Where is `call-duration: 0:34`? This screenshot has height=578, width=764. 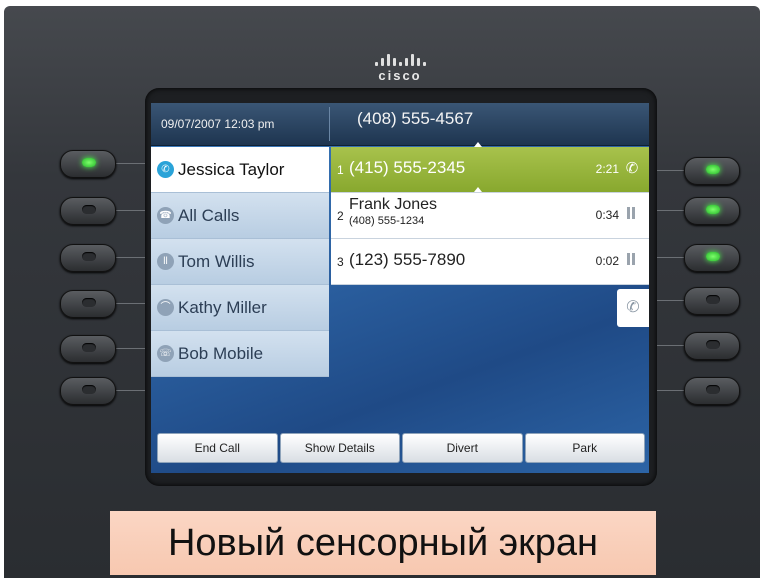 call-duration: 0:34 is located at coordinates (607, 215).